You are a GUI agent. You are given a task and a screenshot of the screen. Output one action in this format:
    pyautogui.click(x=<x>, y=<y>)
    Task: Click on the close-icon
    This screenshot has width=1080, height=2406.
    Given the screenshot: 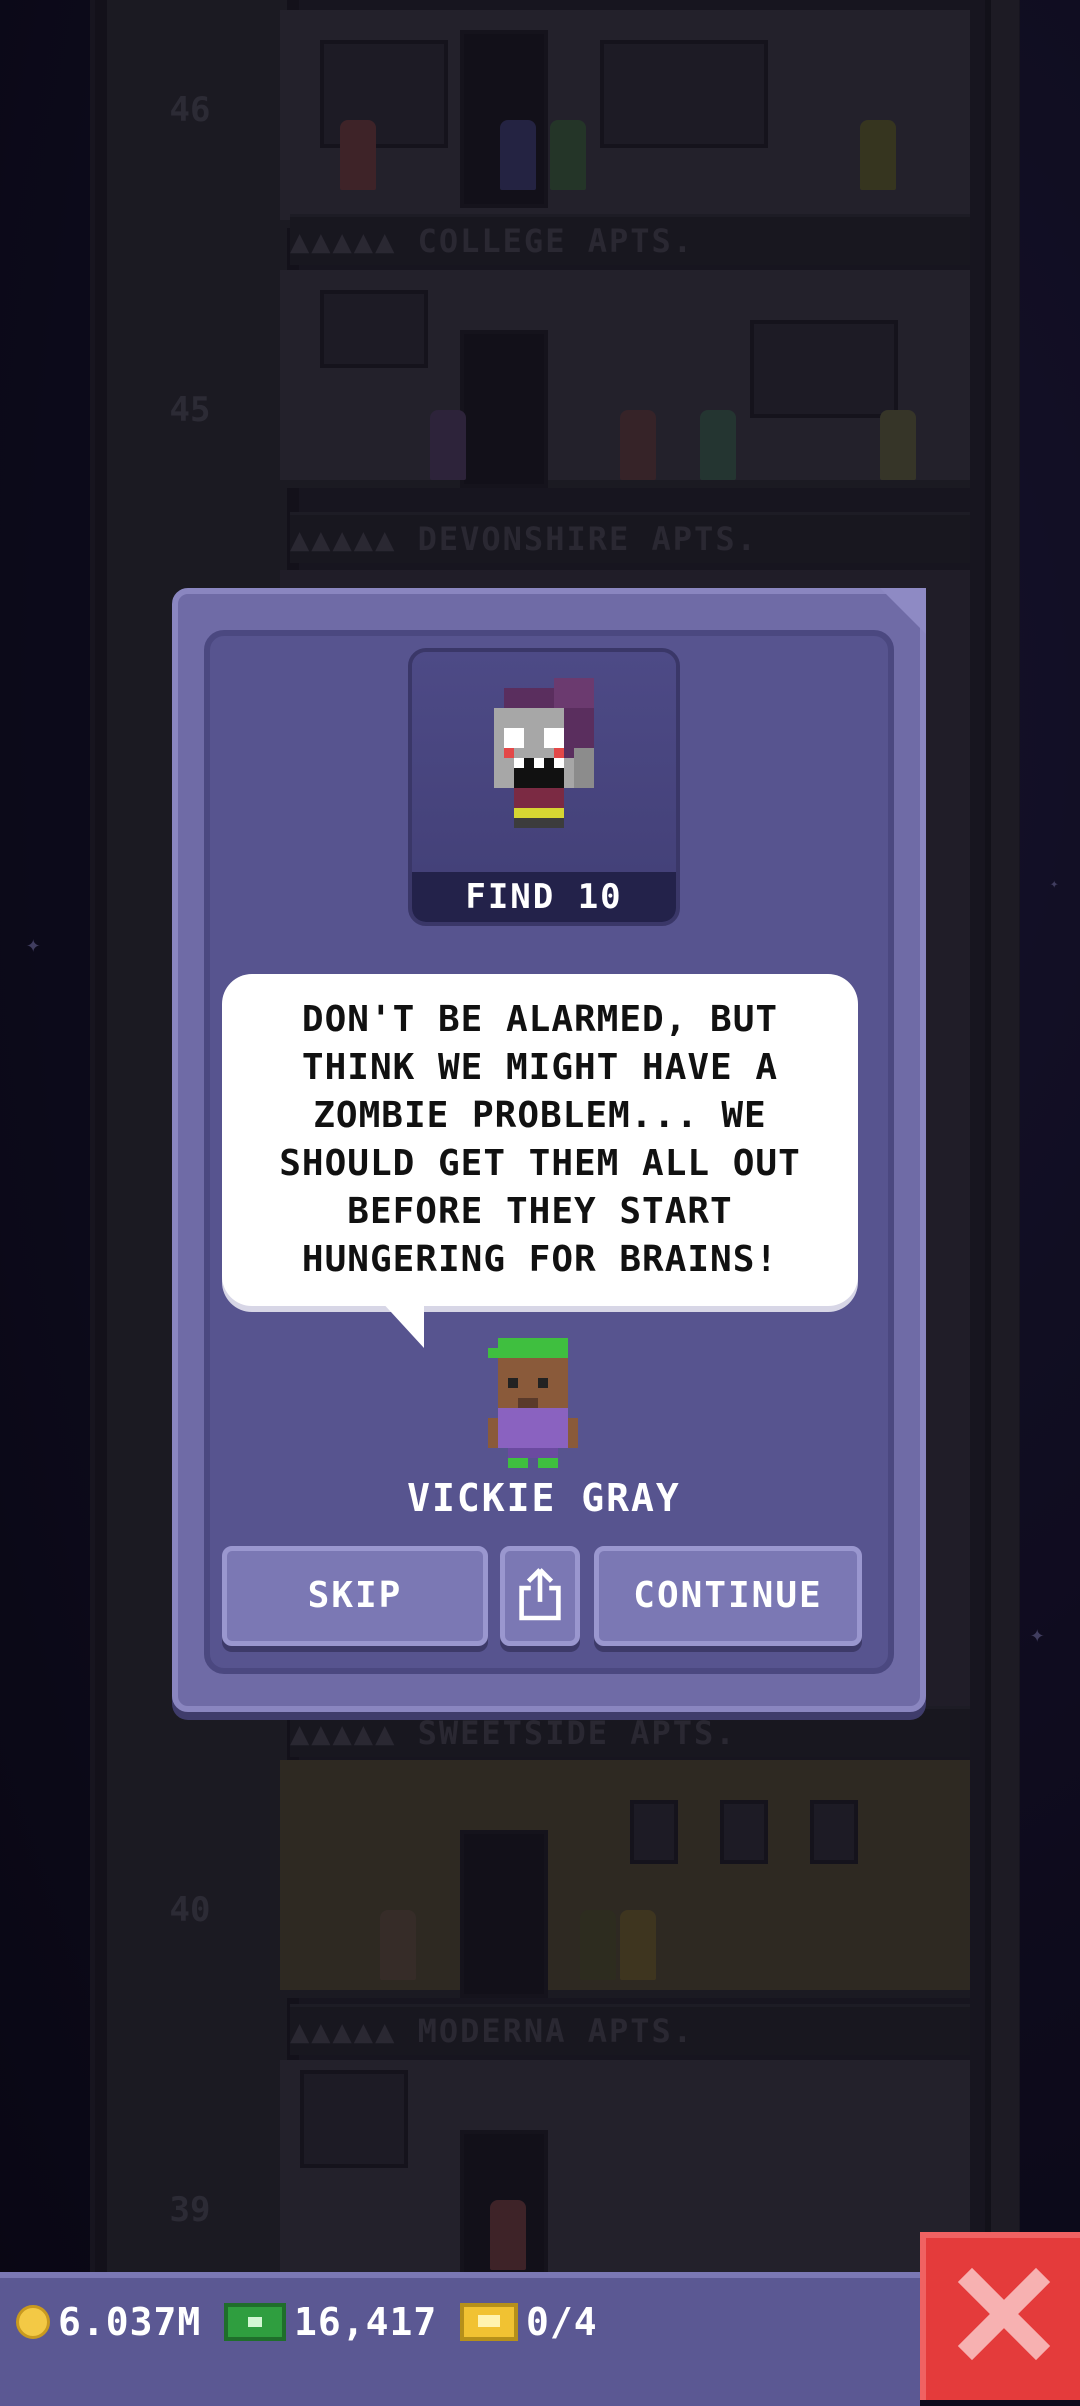 What is the action you would take?
    pyautogui.click(x=1004, y=2314)
    